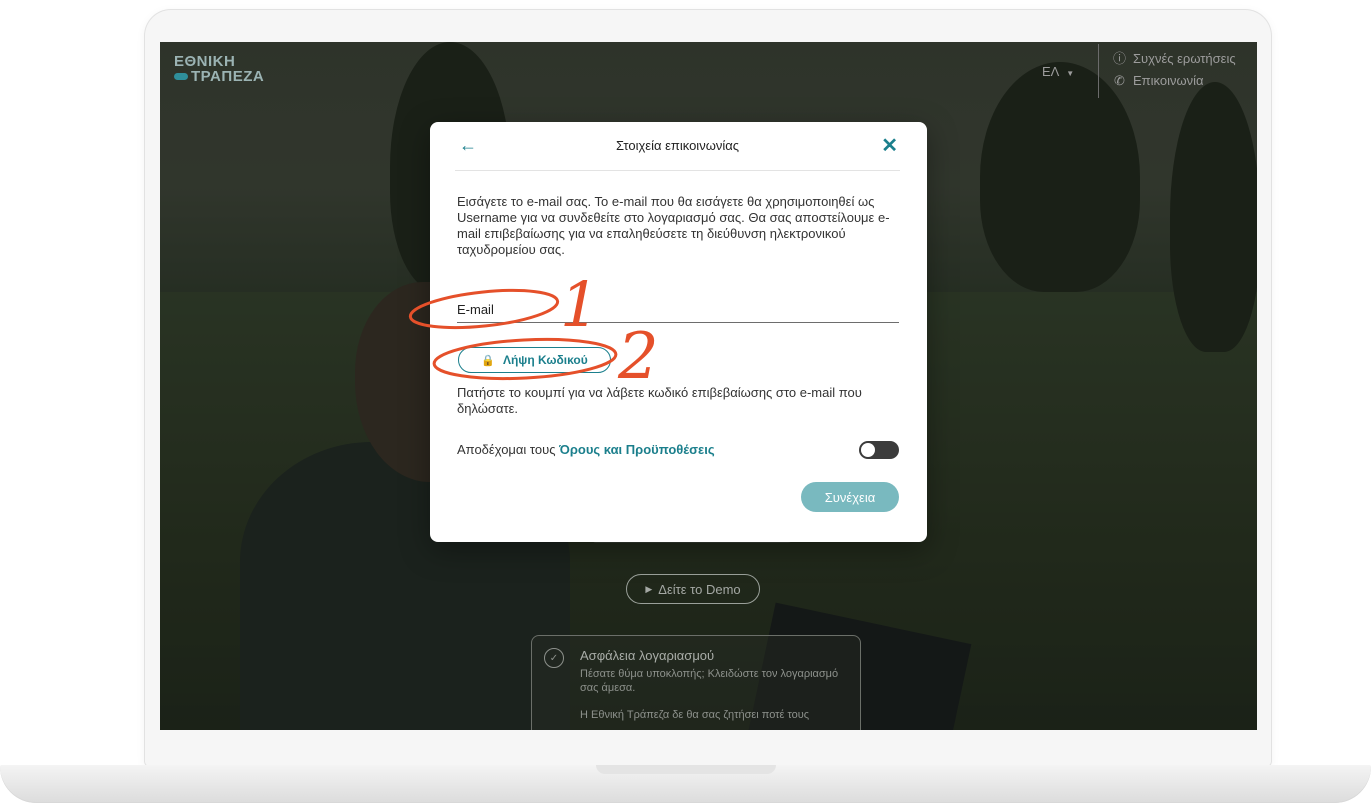  I want to click on phone-icon: ✆, so click(1119, 80).